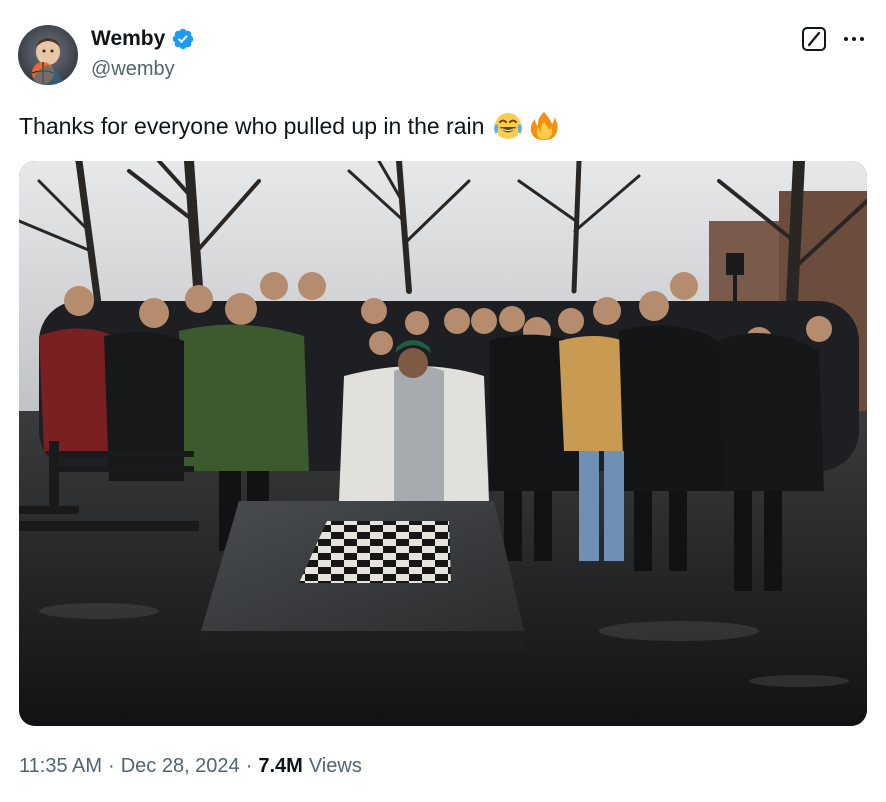 The height and width of the screenshot is (802, 886). I want to click on author-handle: @wemby, so click(133, 69).